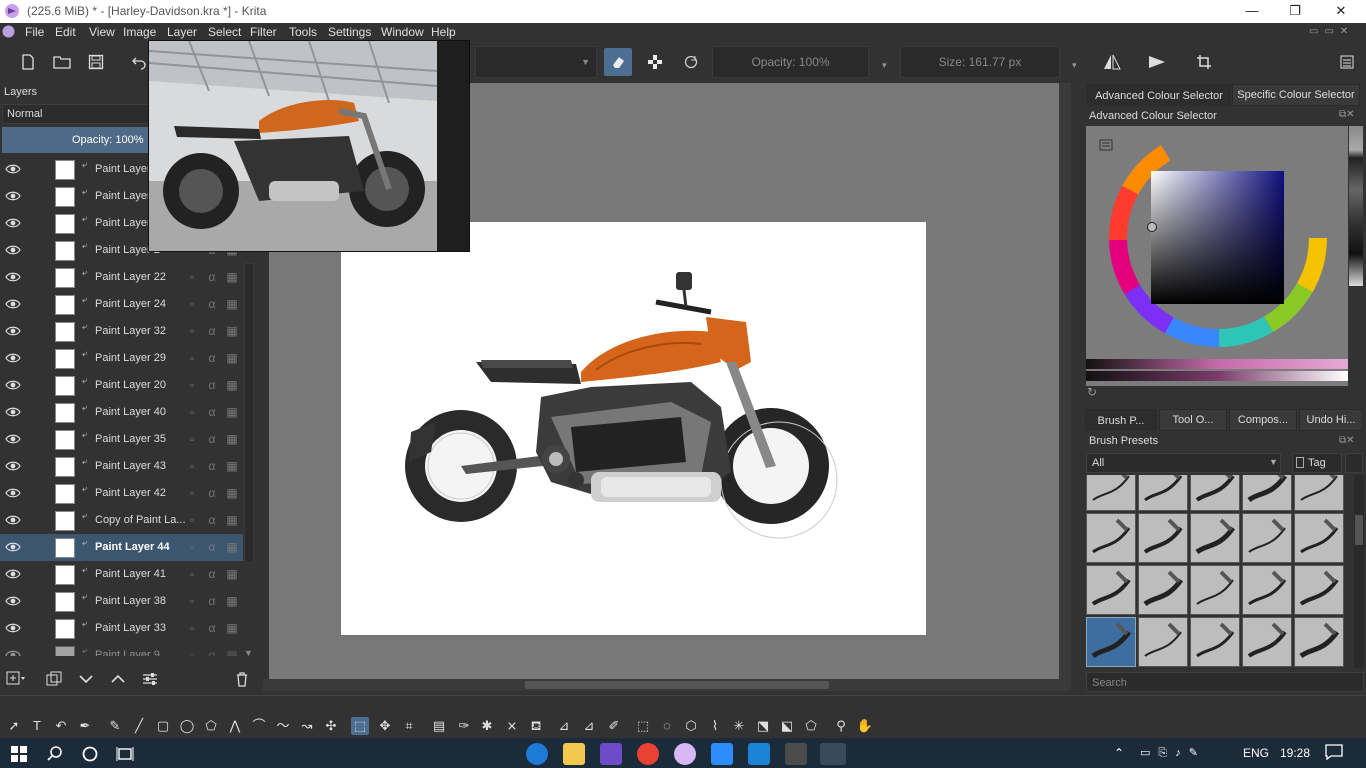 Image resolution: width=1366 pixels, height=768 pixels. Describe the element at coordinates (303, 32) in the screenshot. I see `menu-tools: Tools` at that location.